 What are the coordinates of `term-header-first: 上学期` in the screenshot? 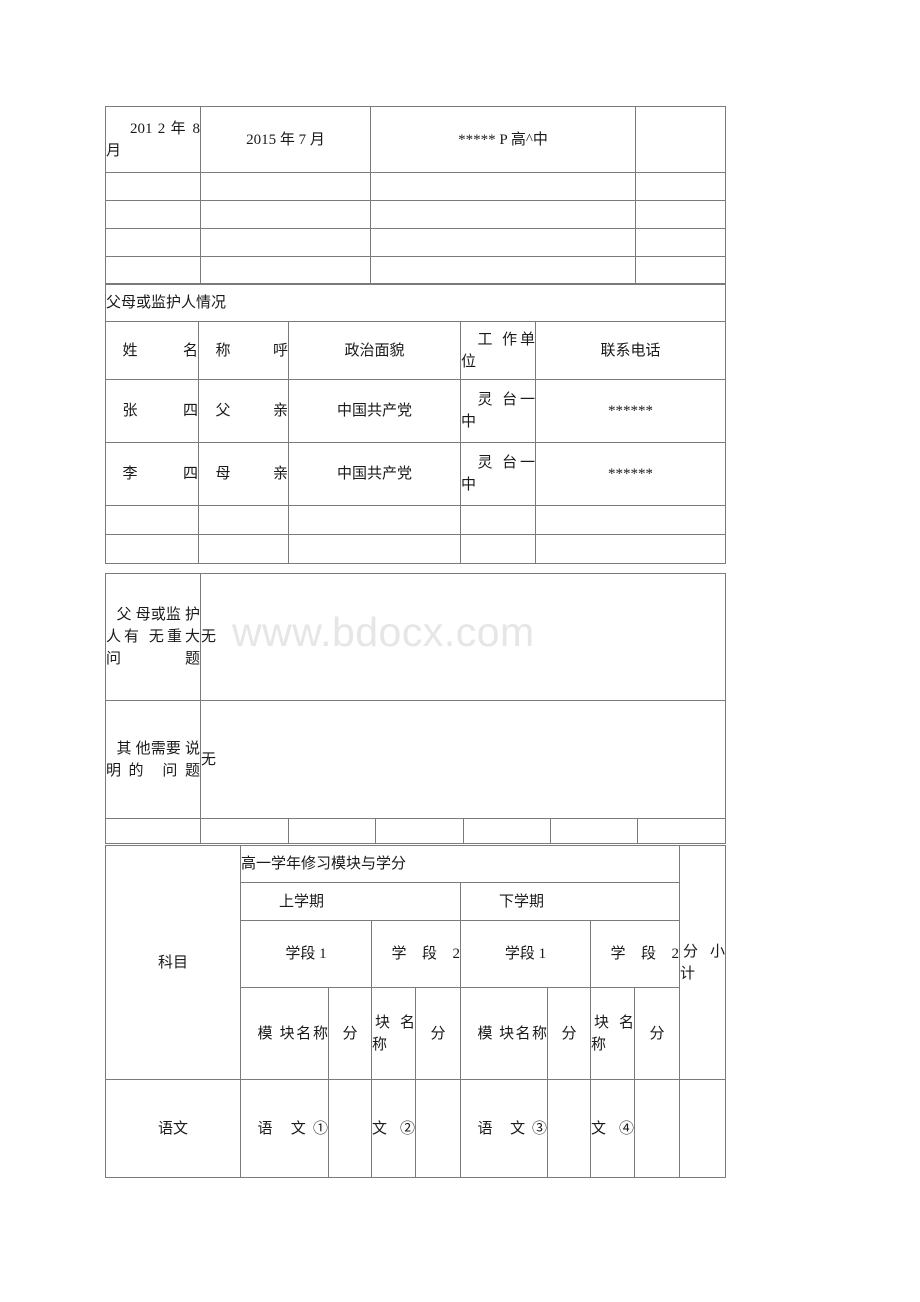 It's located at (350, 901).